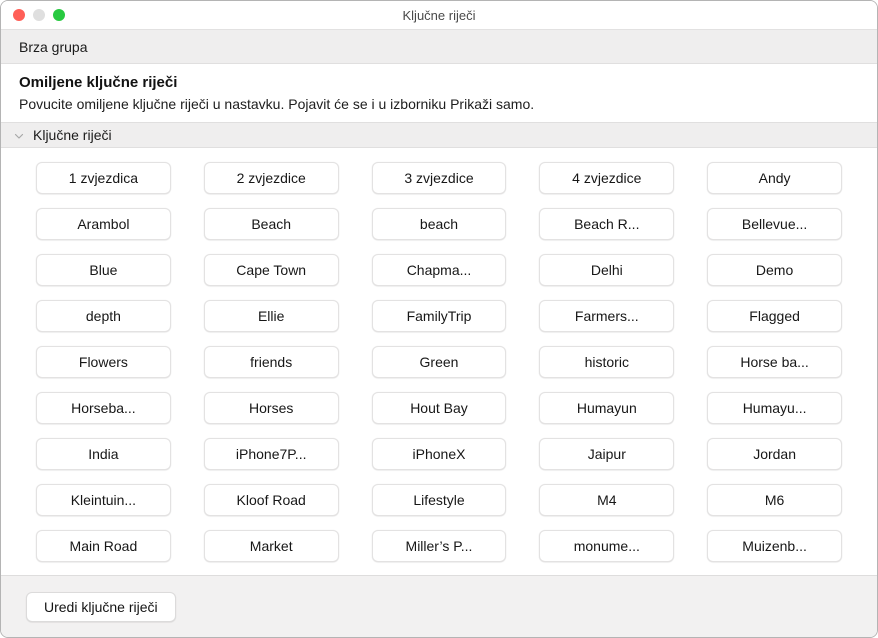  Describe the element at coordinates (271, 546) in the screenshot. I see `keyword-button: Market` at that location.